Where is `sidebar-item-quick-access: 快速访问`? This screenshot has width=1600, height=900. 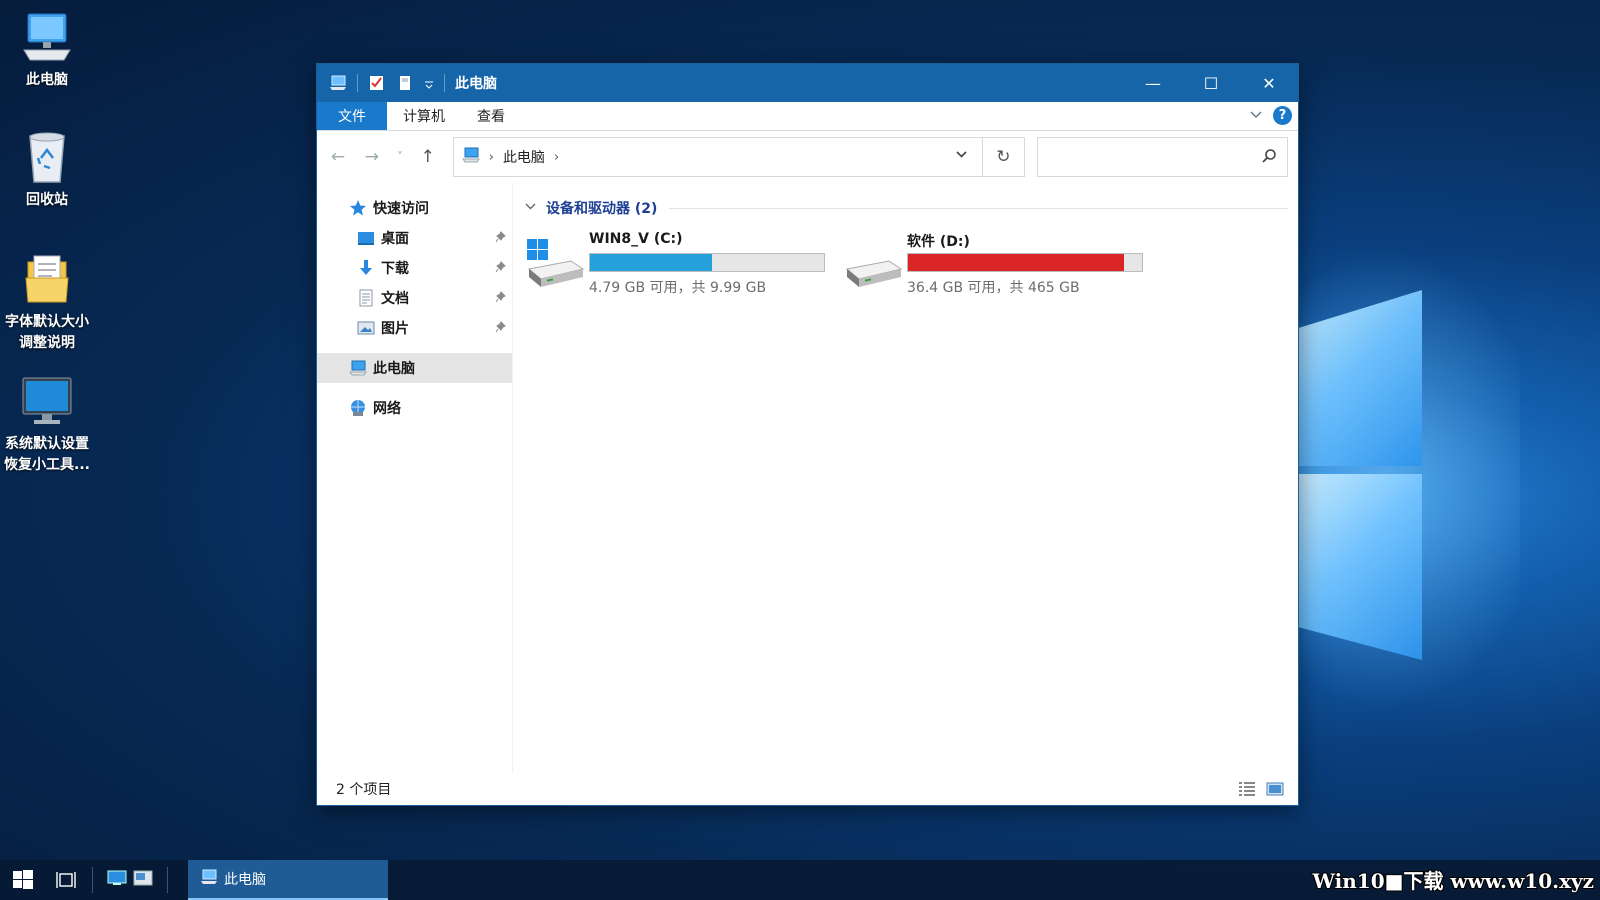
sidebar-item-quick-access: 快速访问 is located at coordinates (414, 208).